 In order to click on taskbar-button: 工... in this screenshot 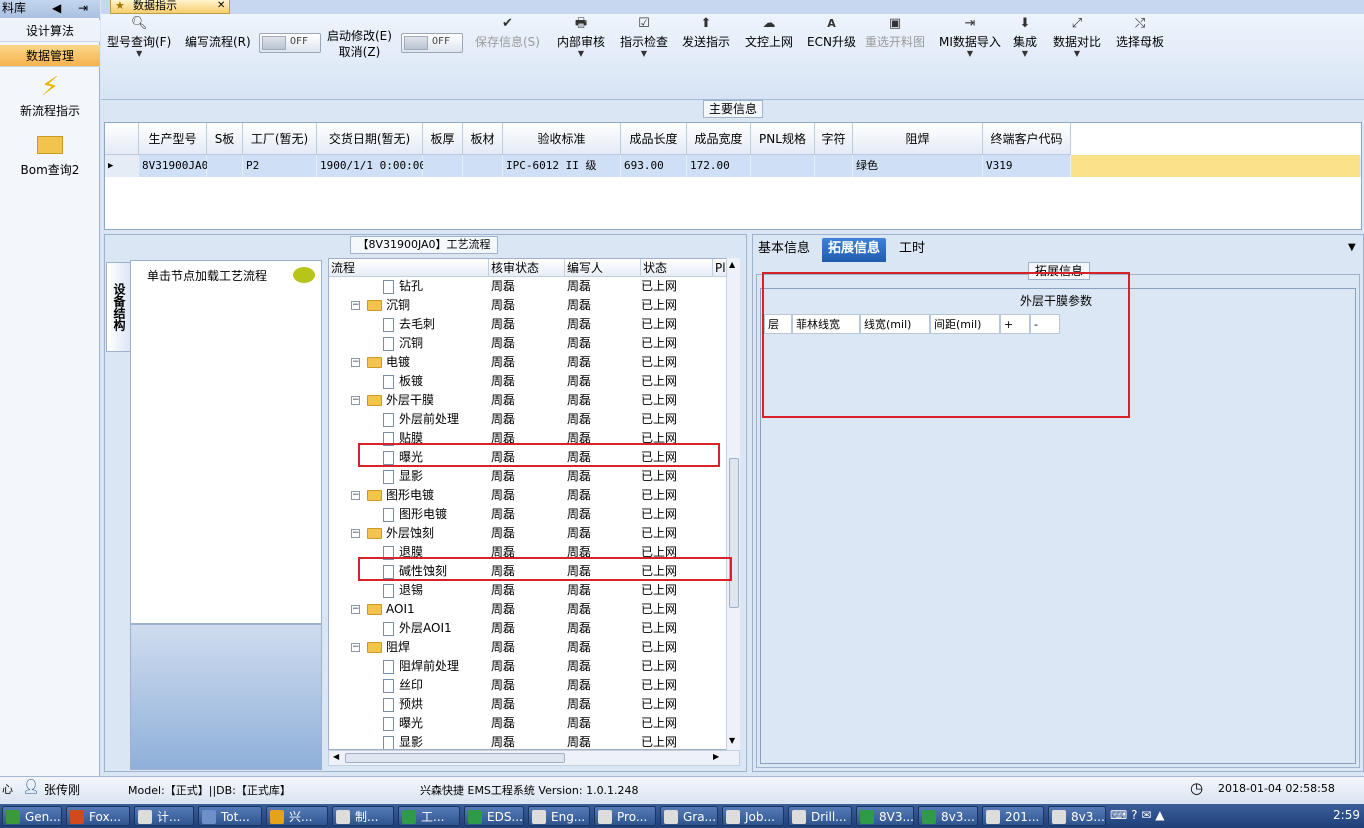, I will do `click(429, 816)`.